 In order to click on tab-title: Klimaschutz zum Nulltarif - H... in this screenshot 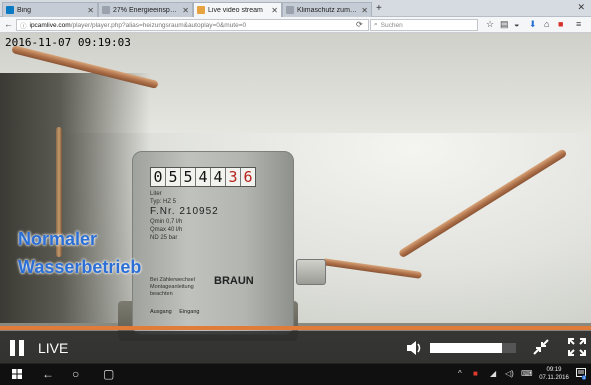, I will do `click(327, 10)`.